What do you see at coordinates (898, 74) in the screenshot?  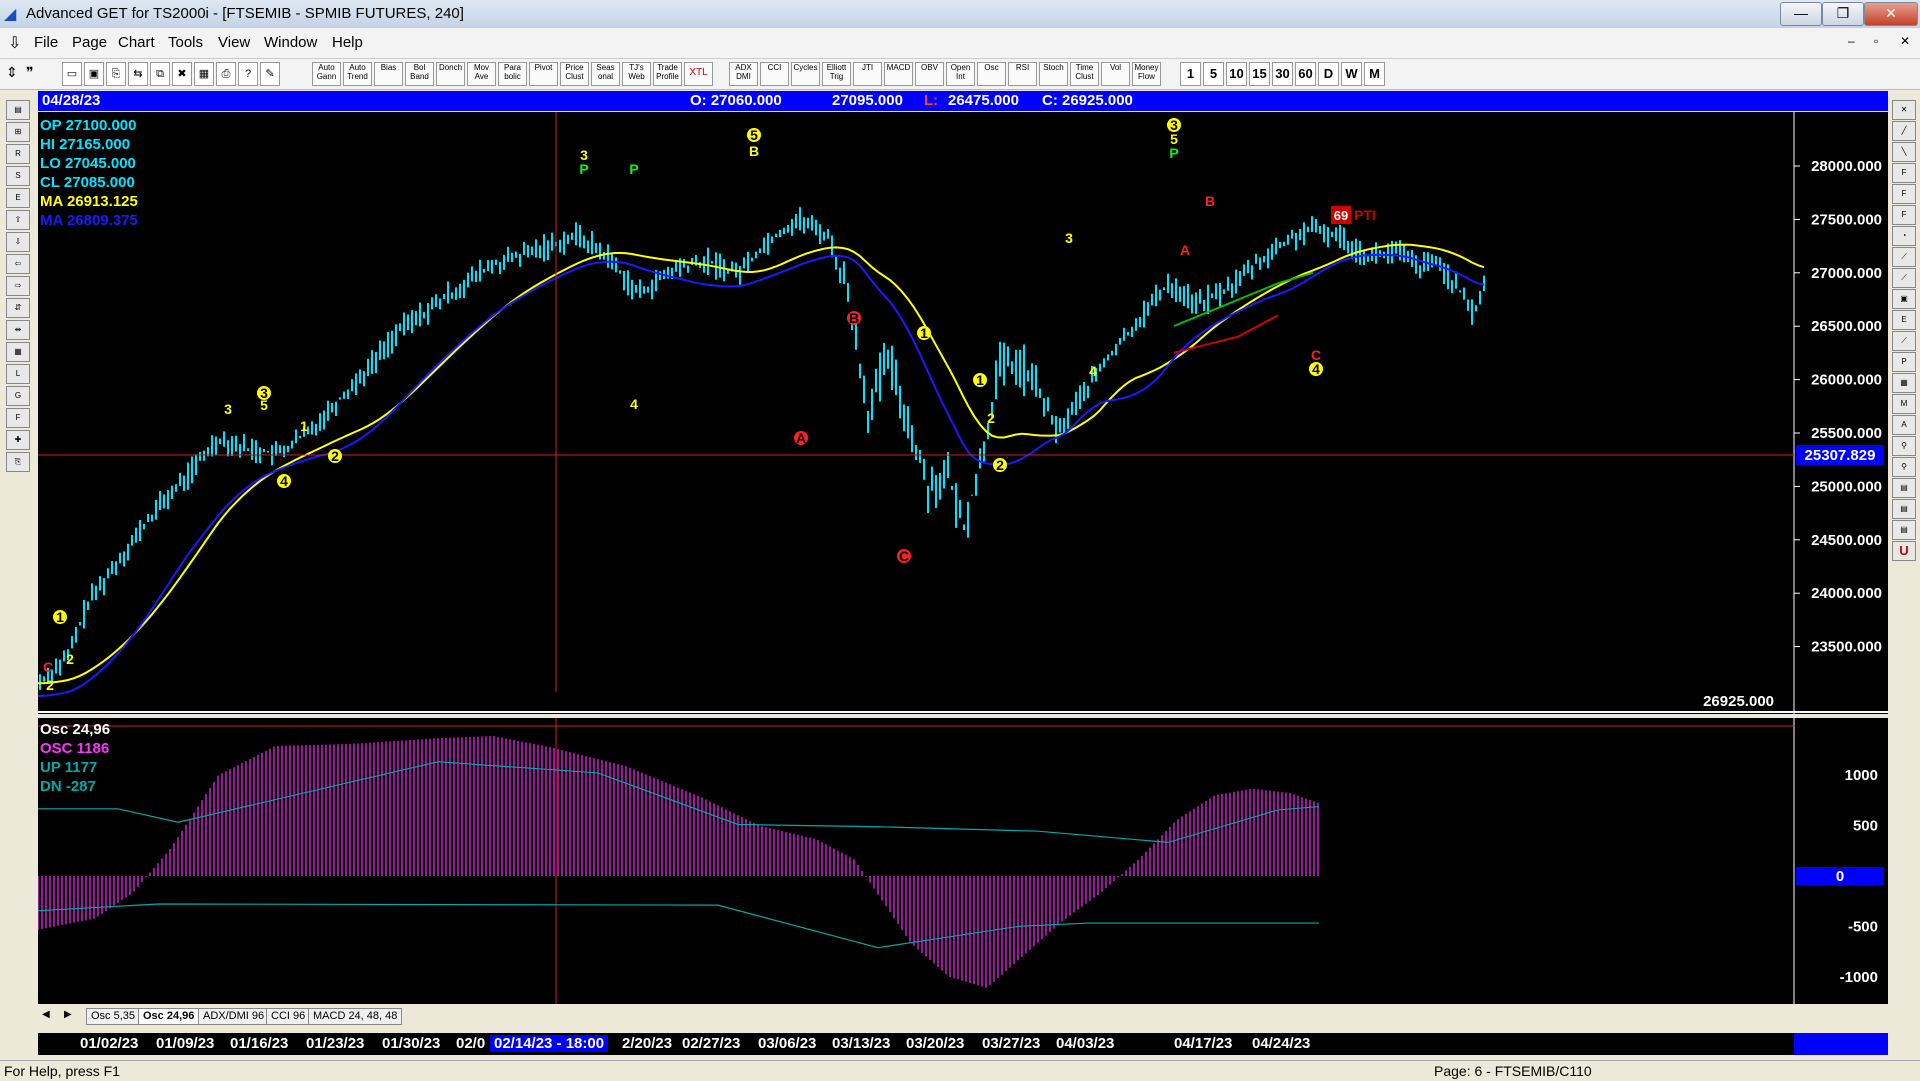 I see `study-button: MACD` at bounding box center [898, 74].